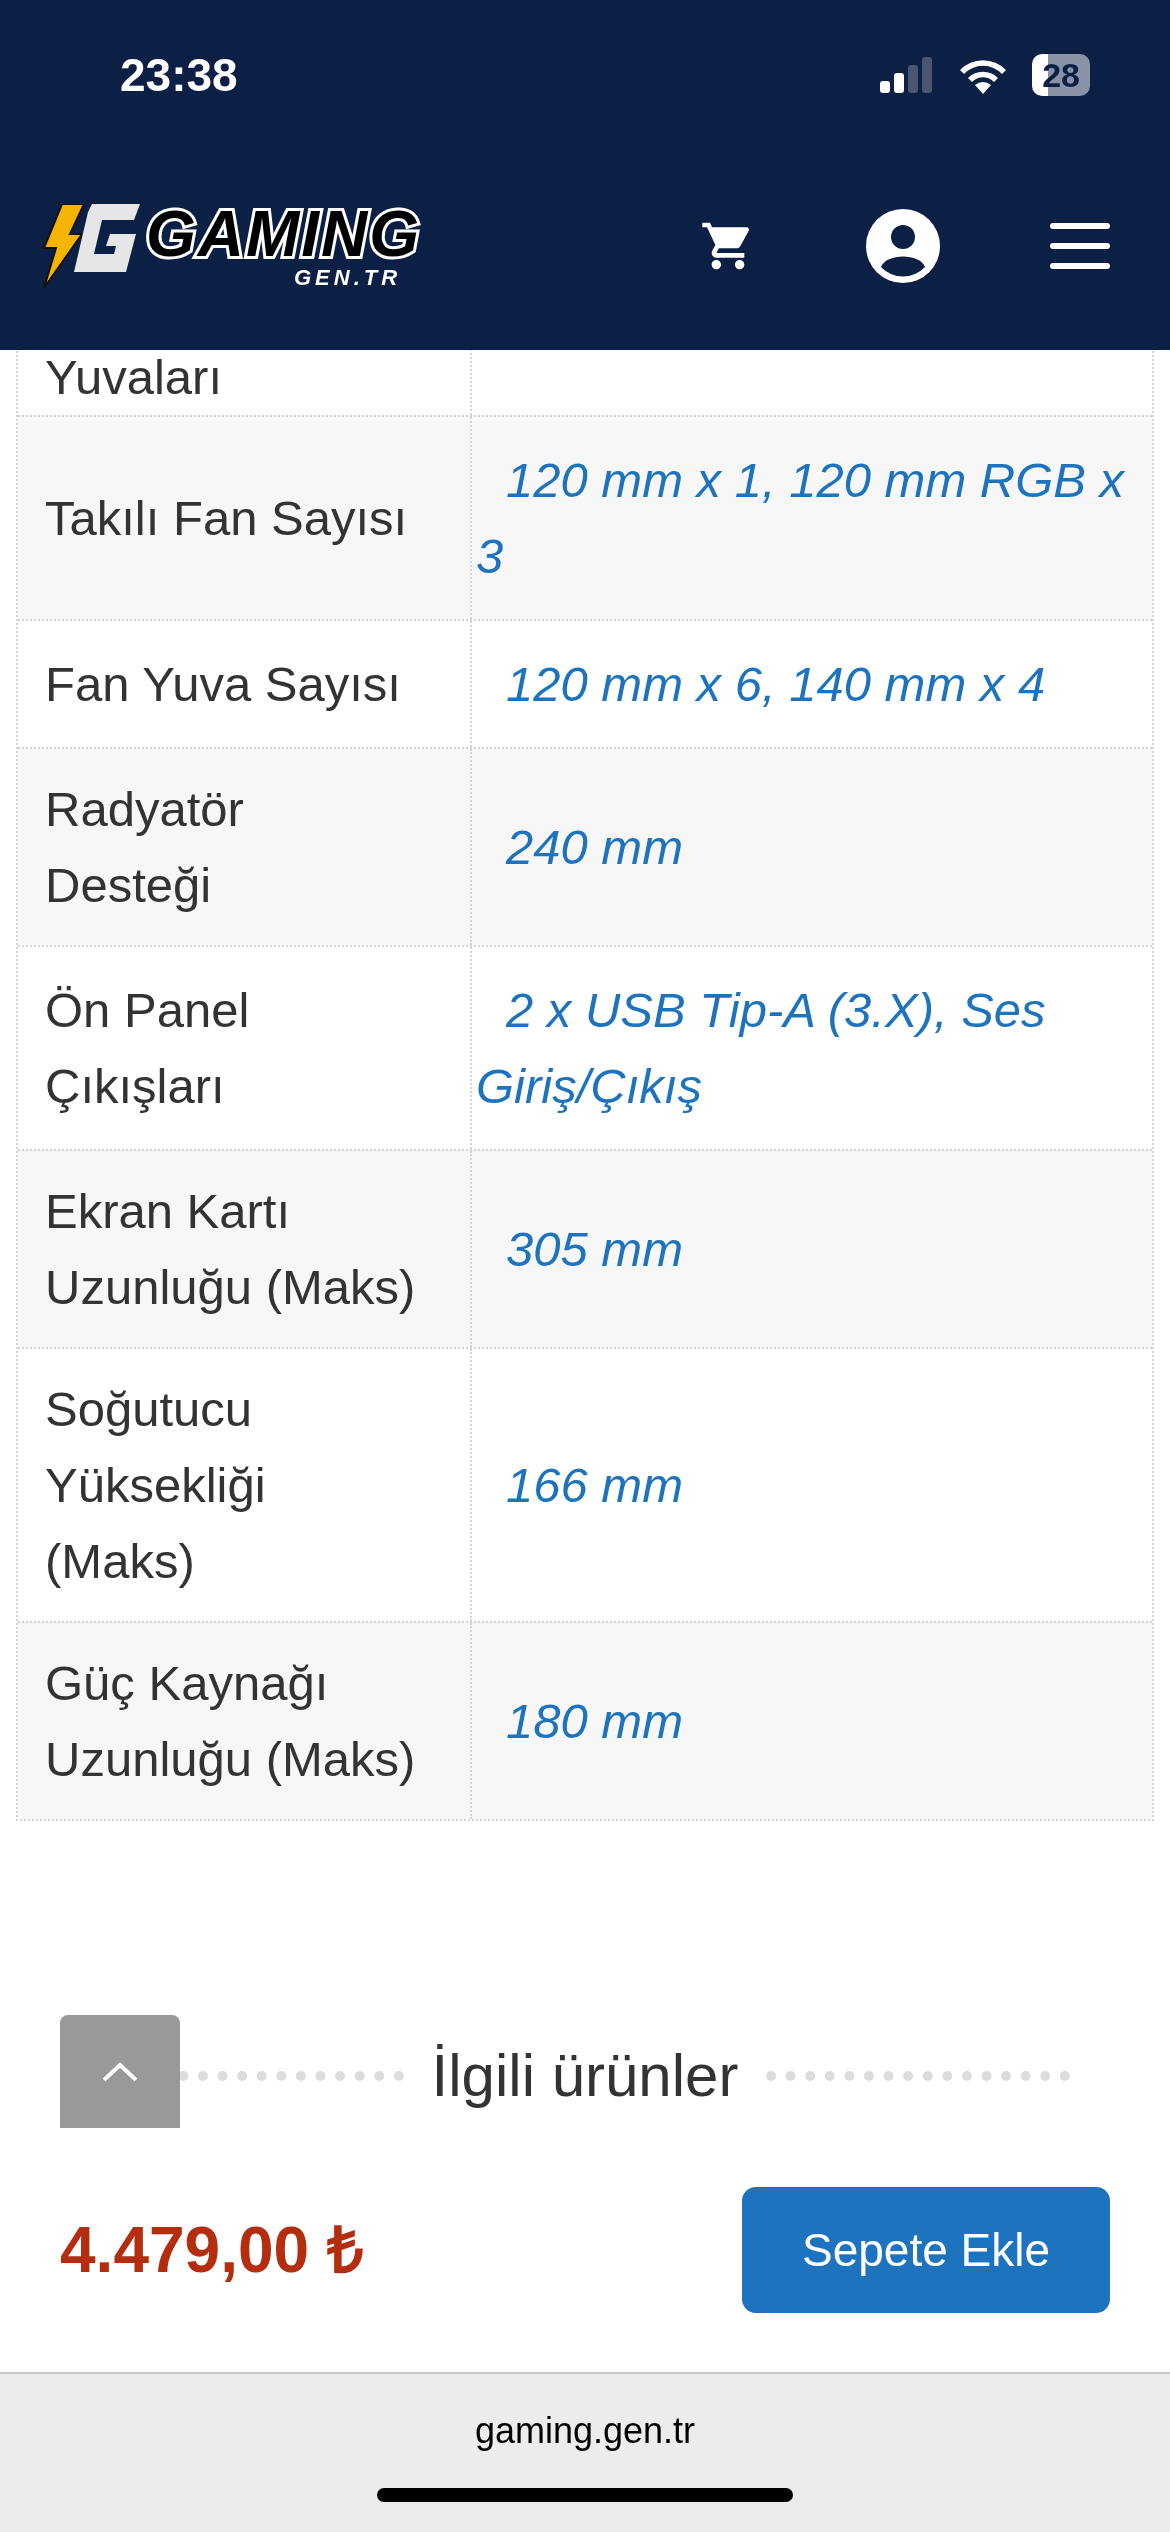 The height and width of the screenshot is (2532, 1170). What do you see at coordinates (179, 75) in the screenshot?
I see `status-time: 23:38` at bounding box center [179, 75].